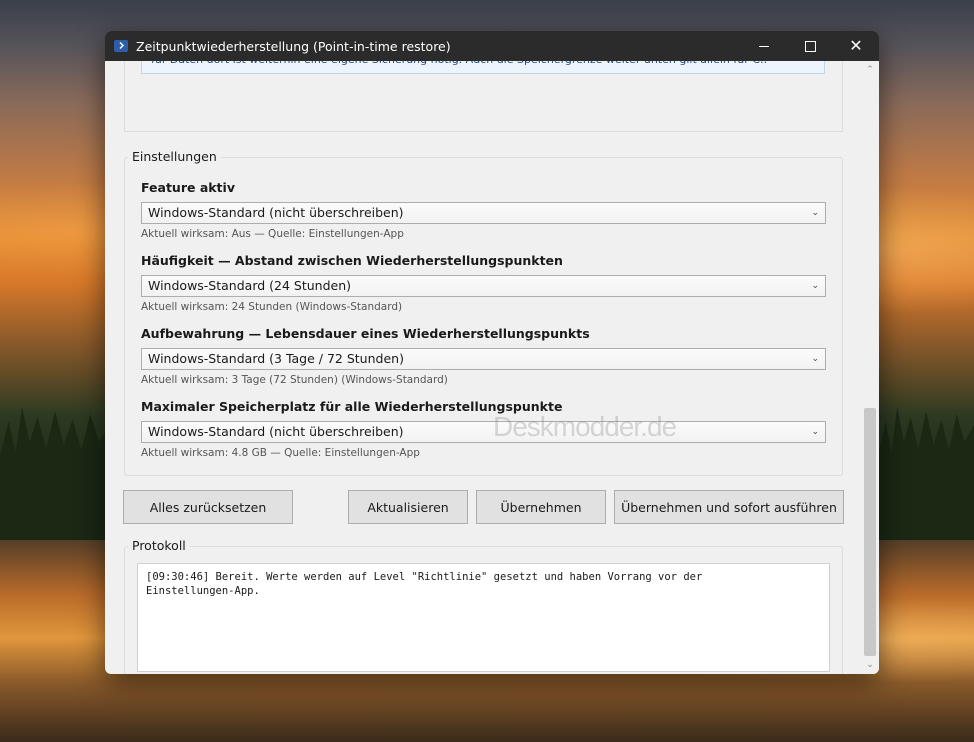  Describe the element at coordinates (483, 432) in the screenshot. I see `max-storage-select: Windows-Standard (nicht überschreiben) ⌄` at that location.